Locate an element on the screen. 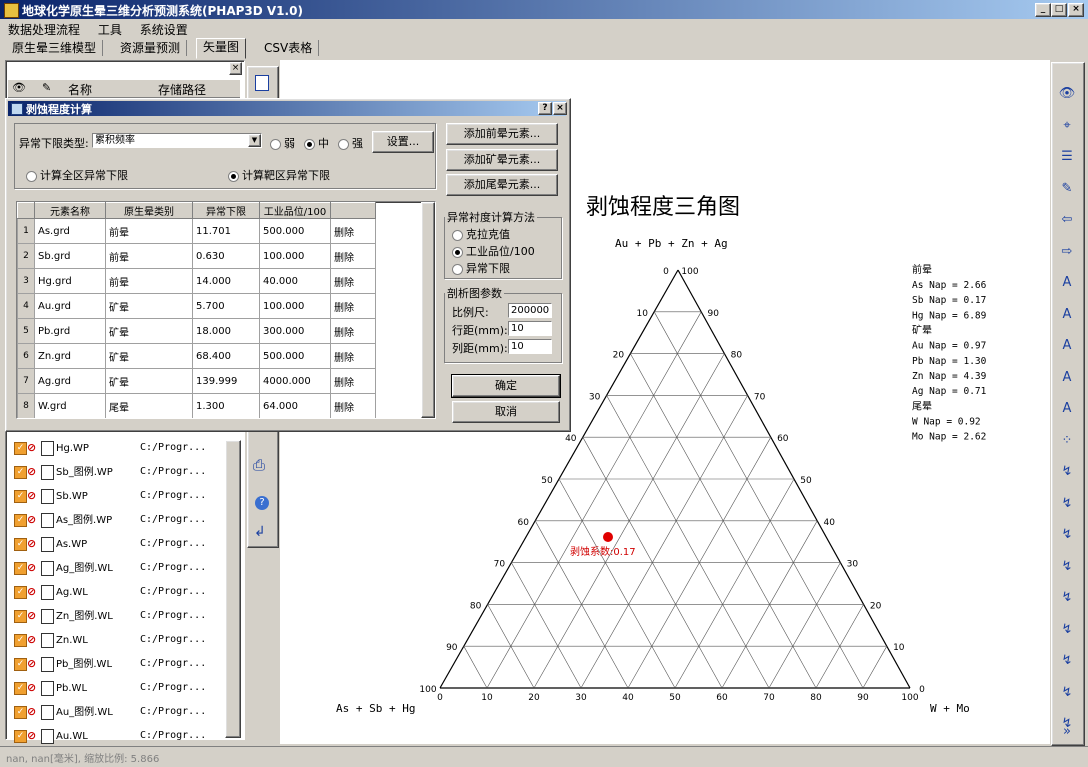 Image resolution: width=1088 pixels, height=767 pixels. panel-scrollbar is located at coordinates (233, 589).